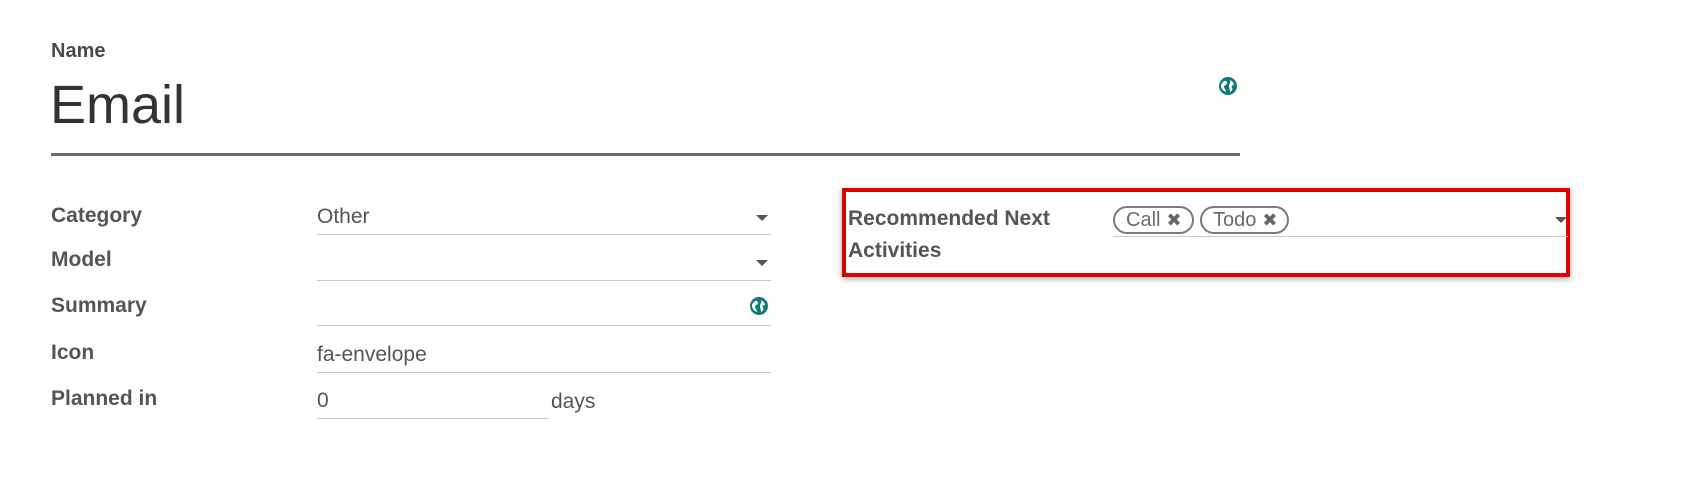  I want to click on model-label: Model, so click(81, 259).